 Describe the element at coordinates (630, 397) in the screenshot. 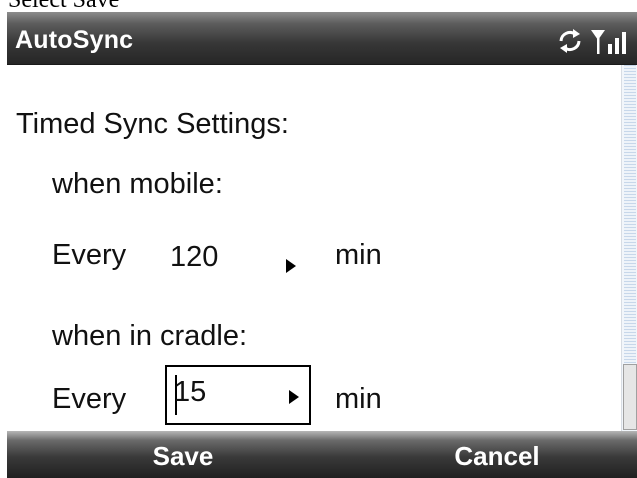

I see `scrollbar-thumb` at that location.